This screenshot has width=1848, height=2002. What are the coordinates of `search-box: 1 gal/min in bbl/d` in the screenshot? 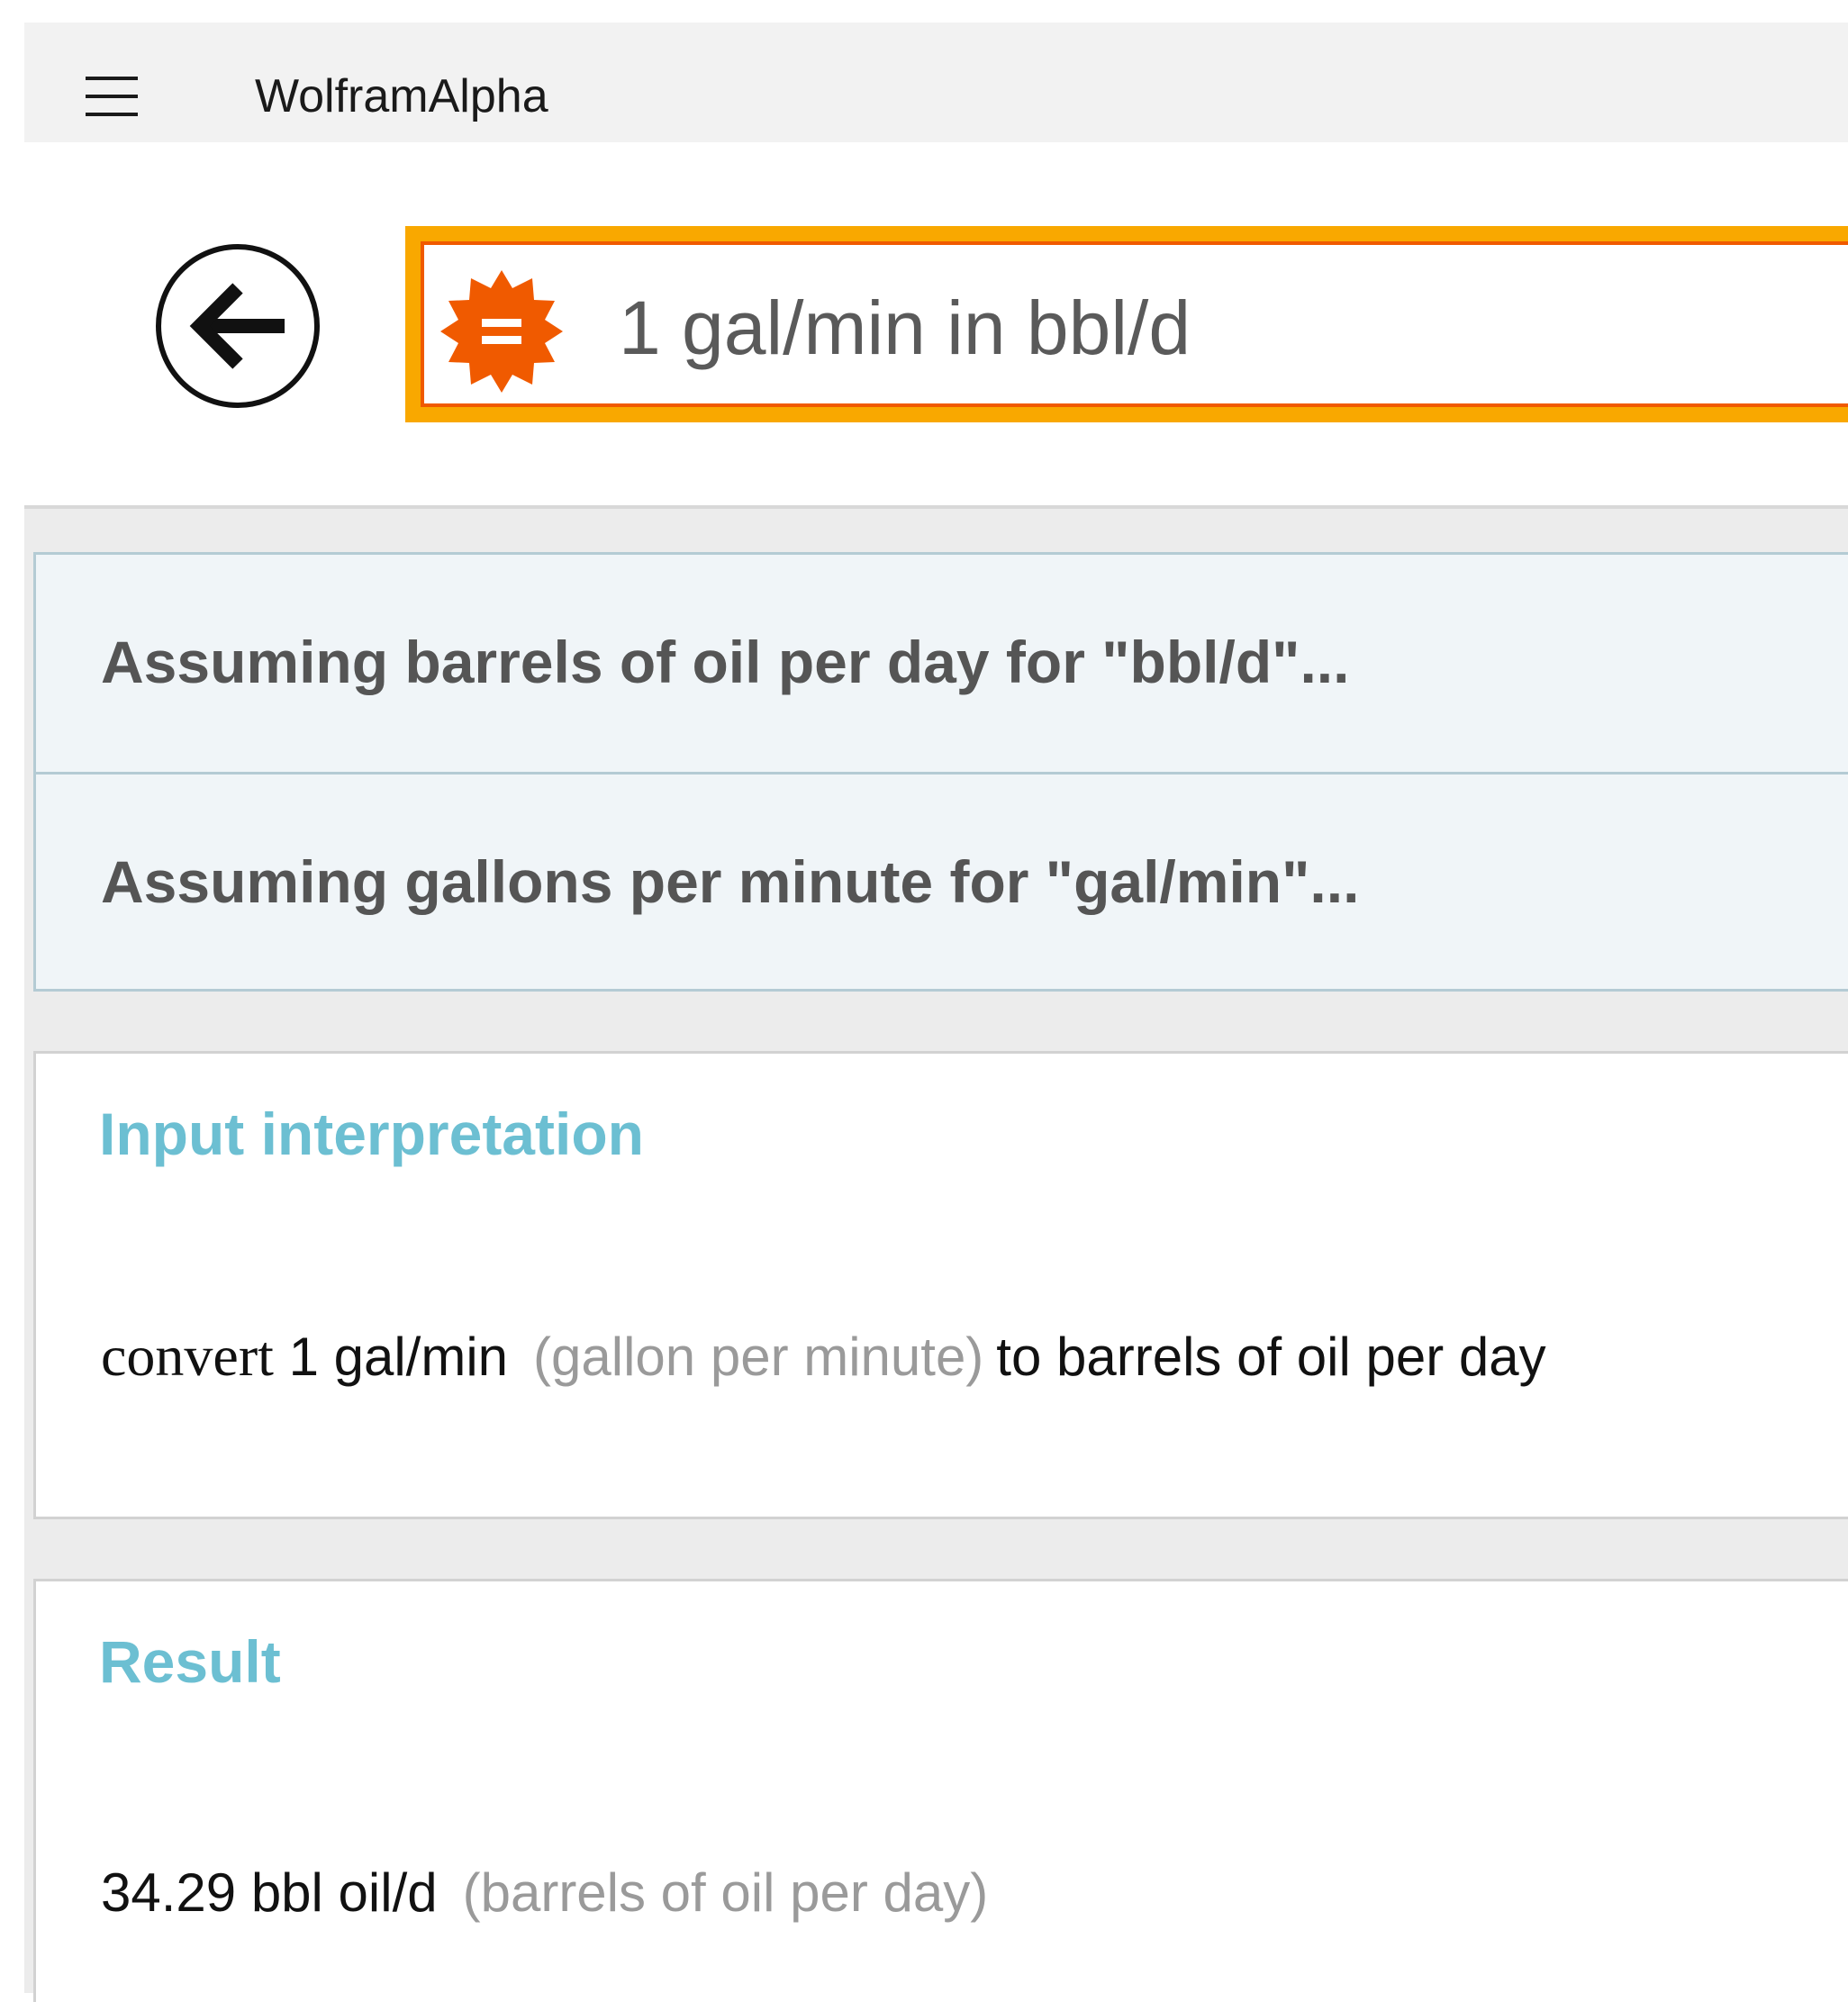 It's located at (1126, 324).